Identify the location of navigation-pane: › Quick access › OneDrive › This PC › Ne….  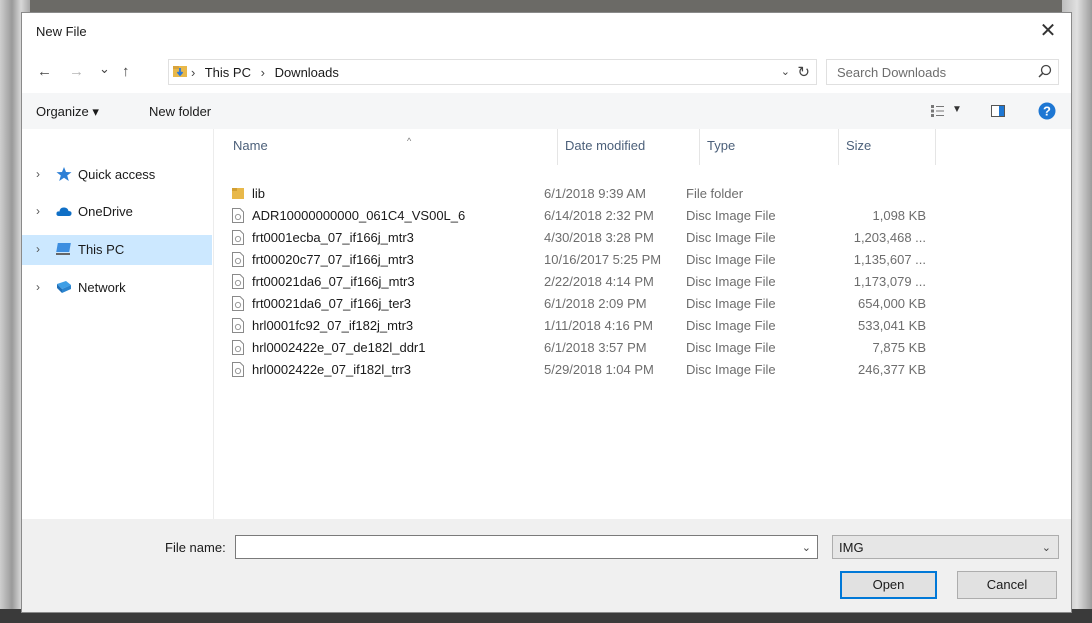
(118, 324).